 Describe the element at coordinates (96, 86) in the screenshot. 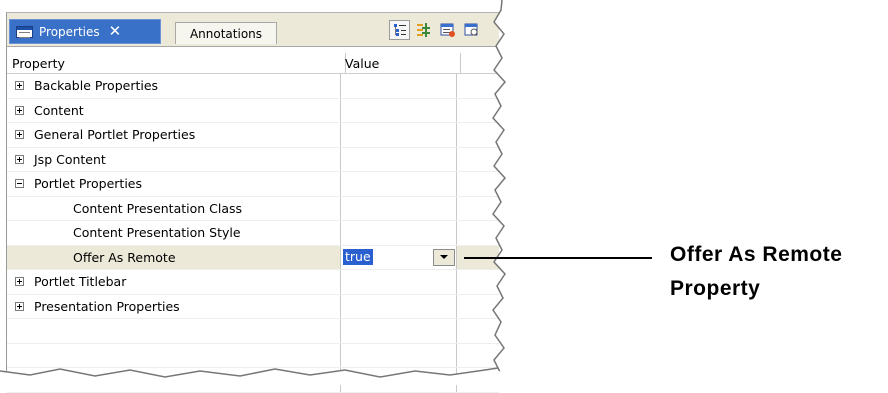

I see `property-label: Backable Properties` at that location.